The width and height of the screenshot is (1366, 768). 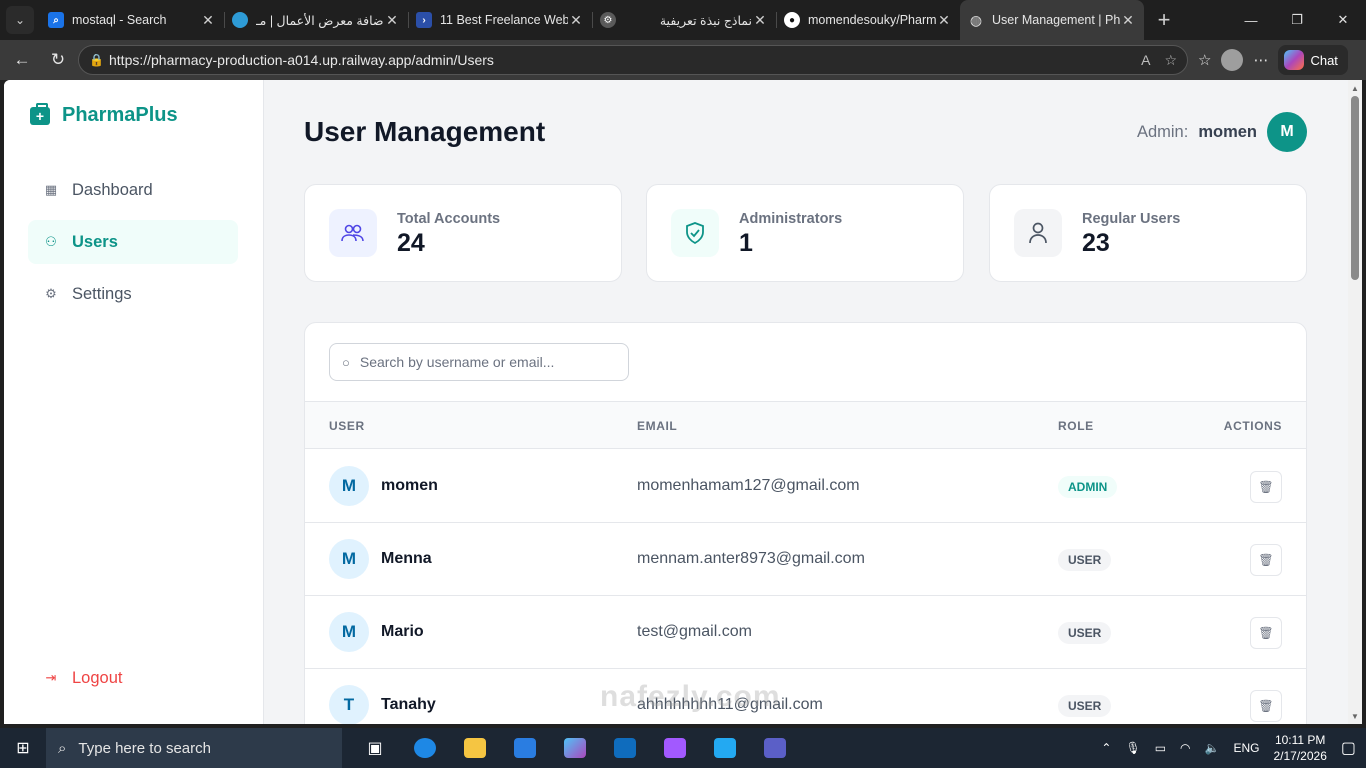 I want to click on minimize-button: —, so click(x=1251, y=20).